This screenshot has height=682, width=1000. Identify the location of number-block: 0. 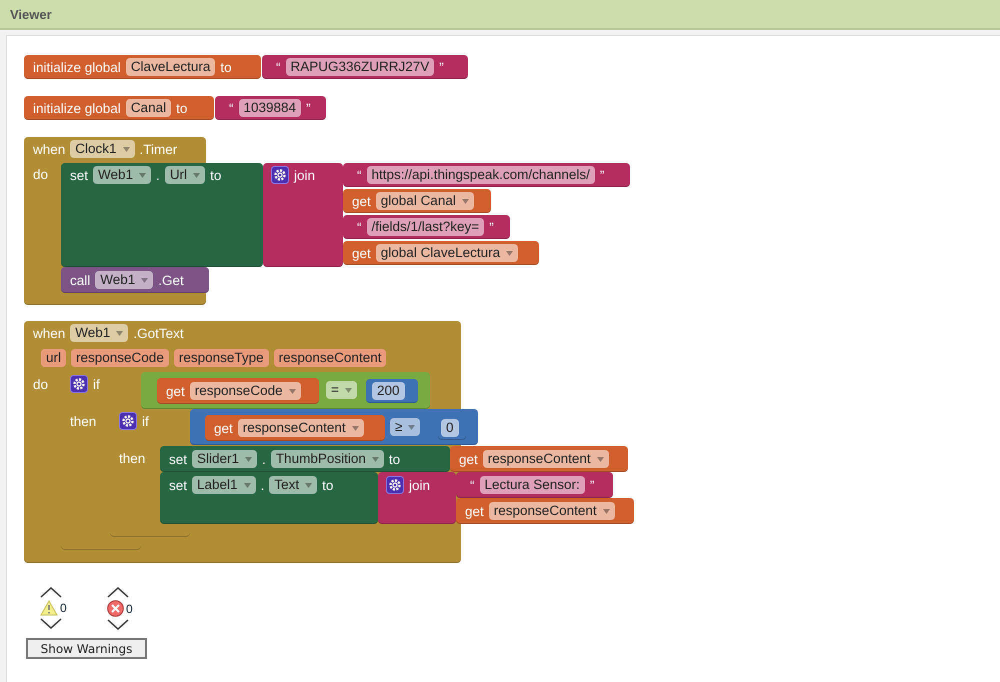
(452, 428).